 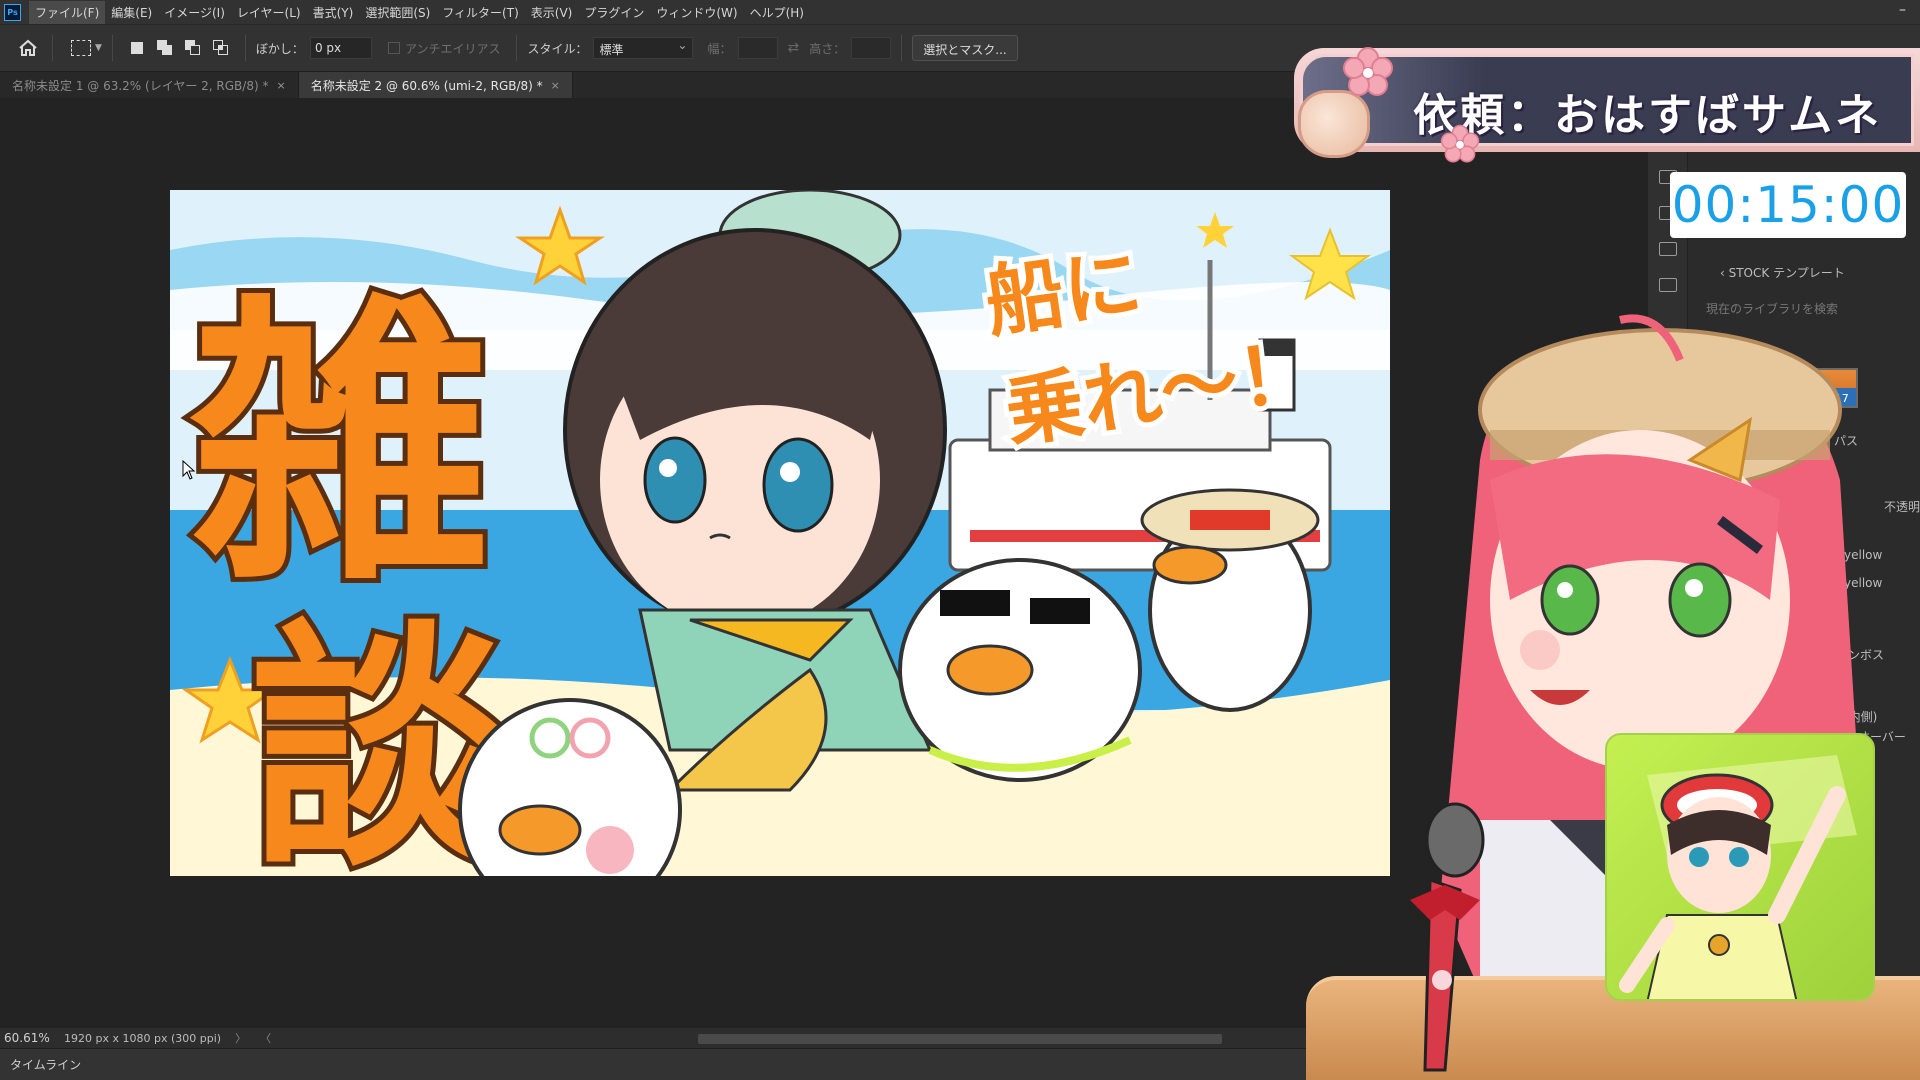 What do you see at coordinates (1667, 249) in the screenshot?
I see `libraries-icon` at bounding box center [1667, 249].